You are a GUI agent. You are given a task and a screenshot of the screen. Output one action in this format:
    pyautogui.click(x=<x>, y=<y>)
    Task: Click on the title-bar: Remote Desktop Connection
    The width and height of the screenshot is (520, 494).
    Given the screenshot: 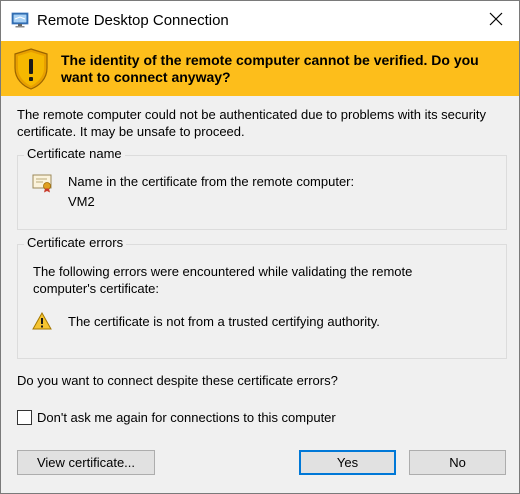 What is the action you would take?
    pyautogui.click(x=260, y=21)
    